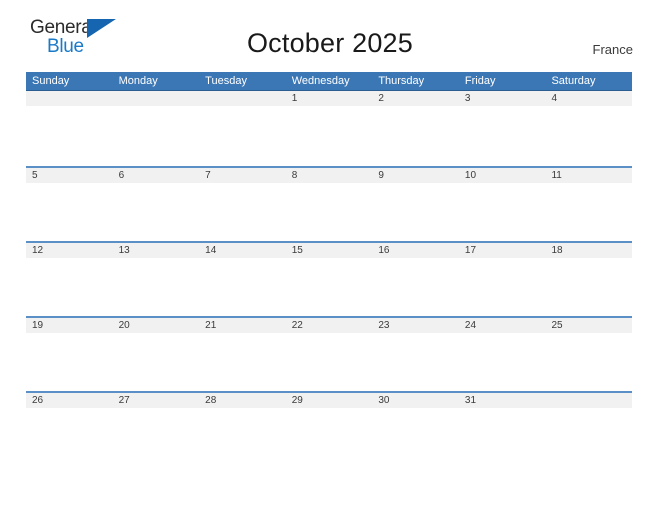 The height and width of the screenshot is (510, 660). Describe the element at coordinates (415, 175) in the screenshot. I see `day-number-cell: 9` at that location.